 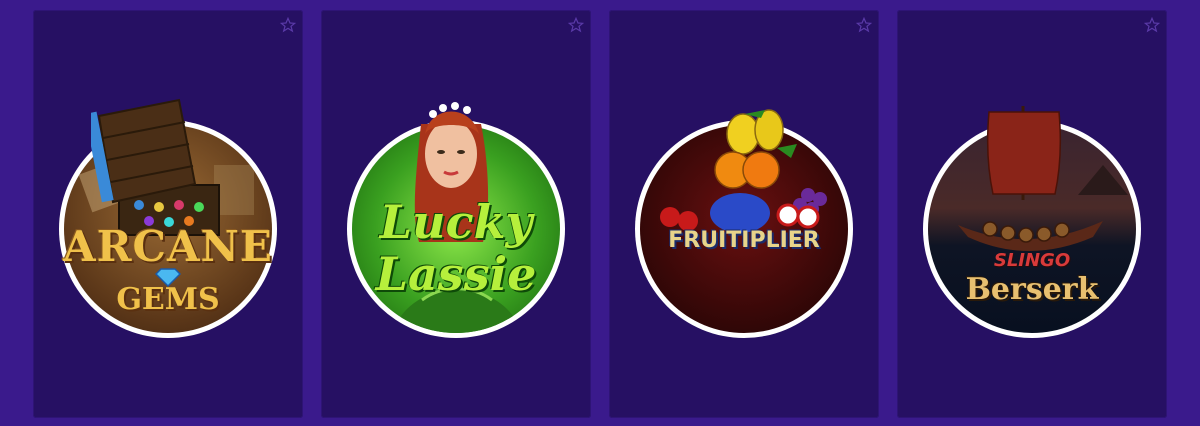 What do you see at coordinates (1032, 260) in the screenshot?
I see `game-title: SLINGO` at bounding box center [1032, 260].